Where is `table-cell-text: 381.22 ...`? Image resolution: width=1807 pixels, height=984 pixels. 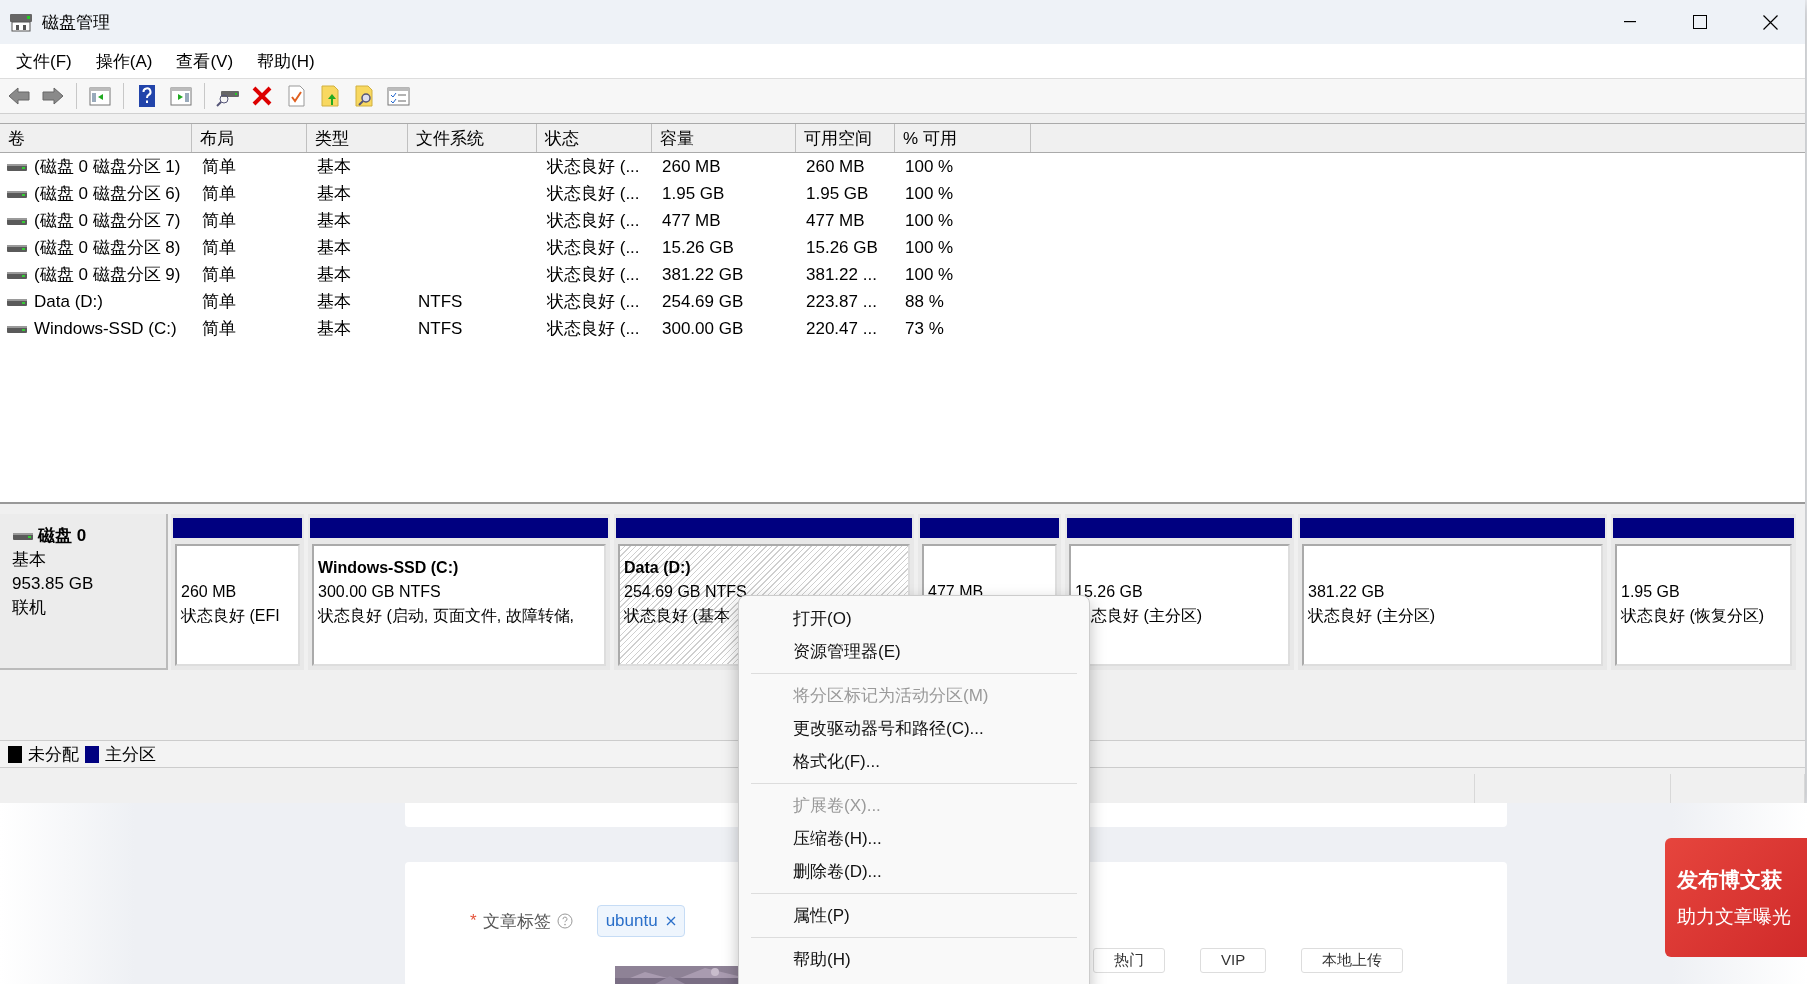 table-cell-text: 381.22 ... is located at coordinates (841, 274).